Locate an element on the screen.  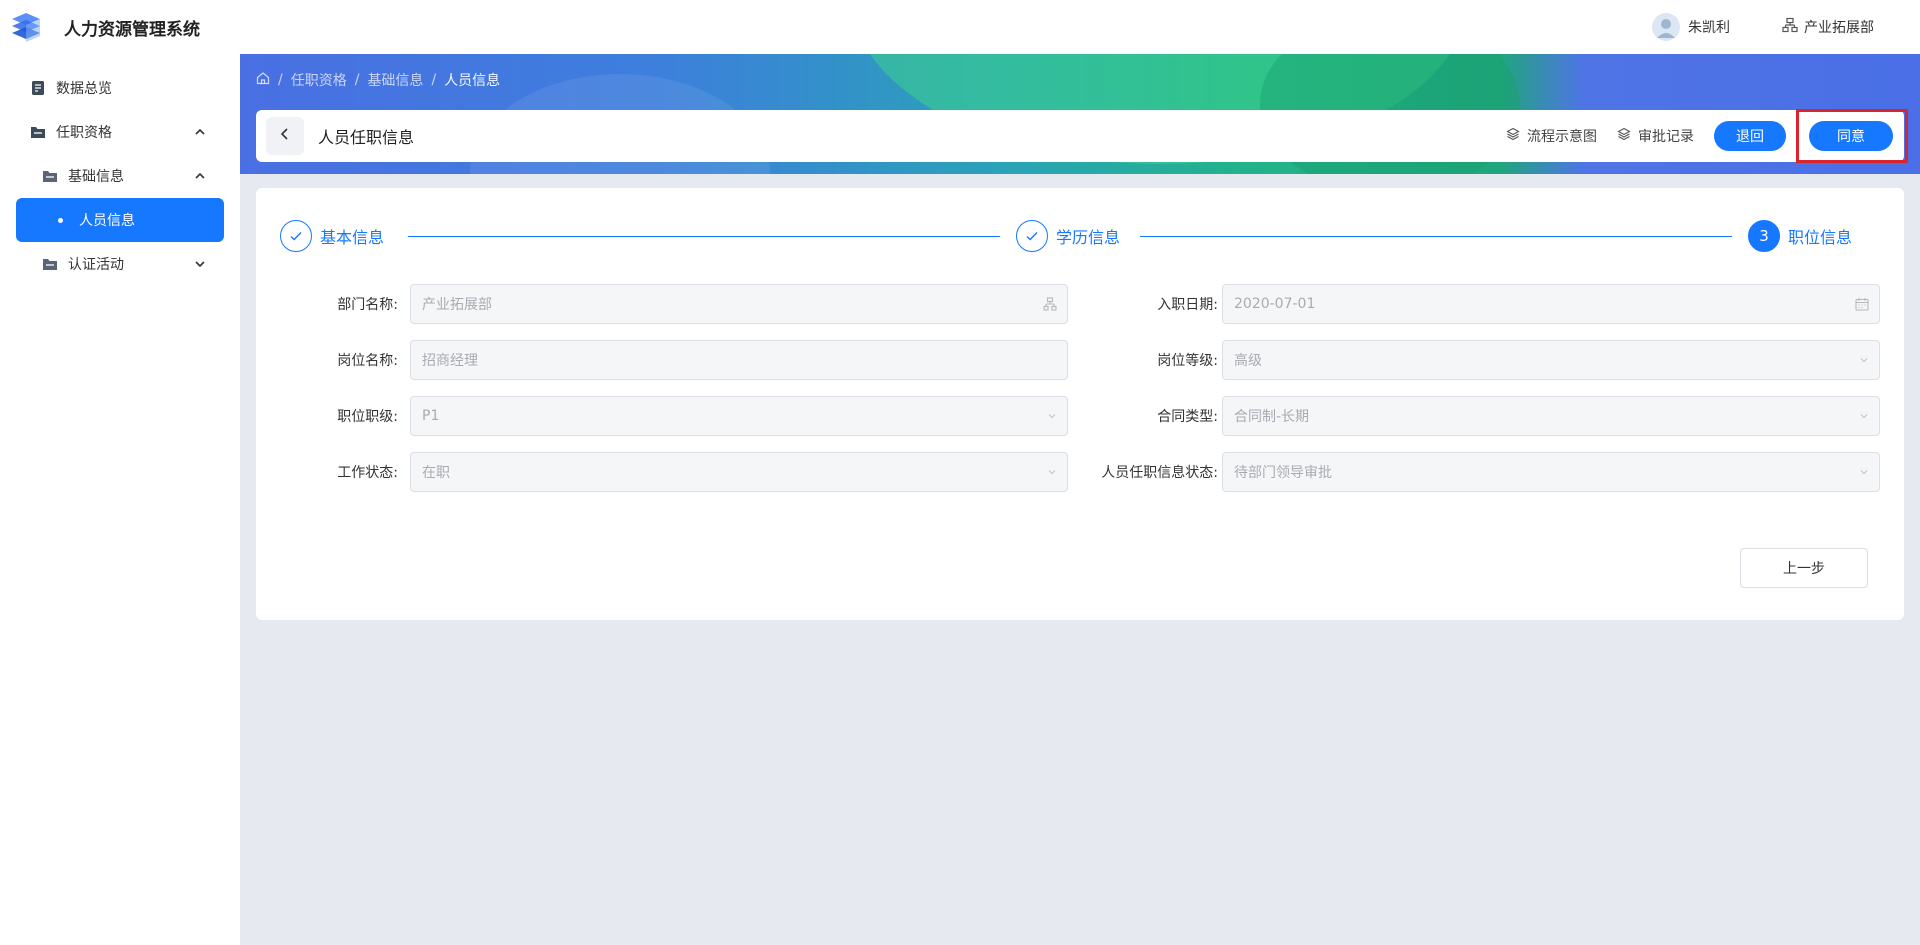
step-label: 基本信息 is located at coordinates (352, 237).